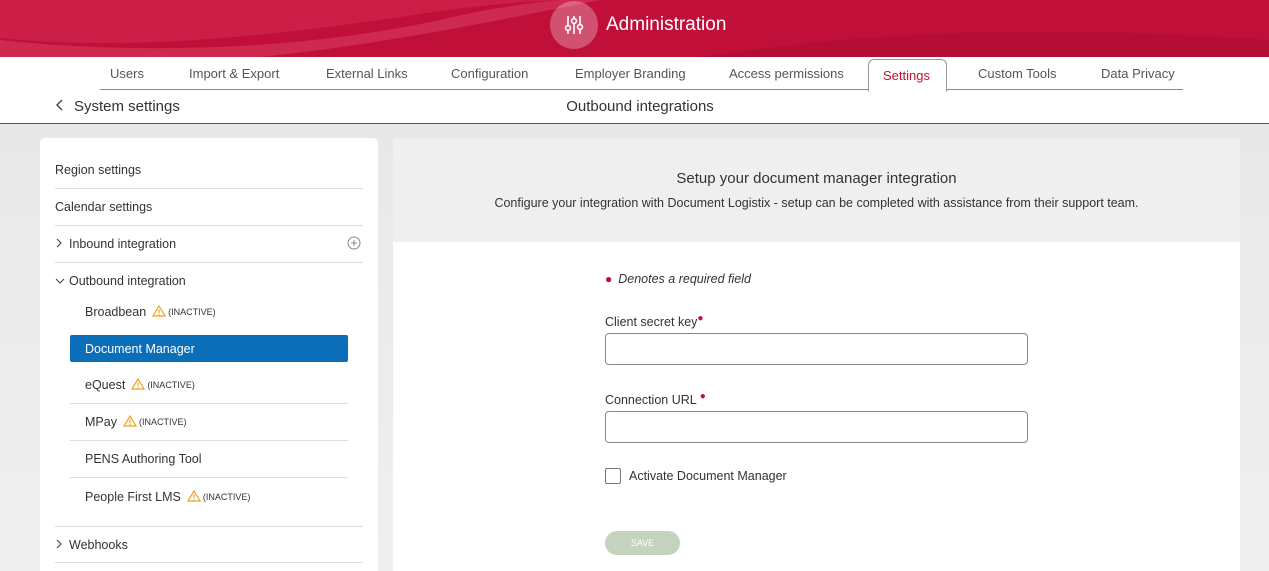 This screenshot has height=571, width=1269. I want to click on connection-url-label-text: Connection URL, so click(651, 400).